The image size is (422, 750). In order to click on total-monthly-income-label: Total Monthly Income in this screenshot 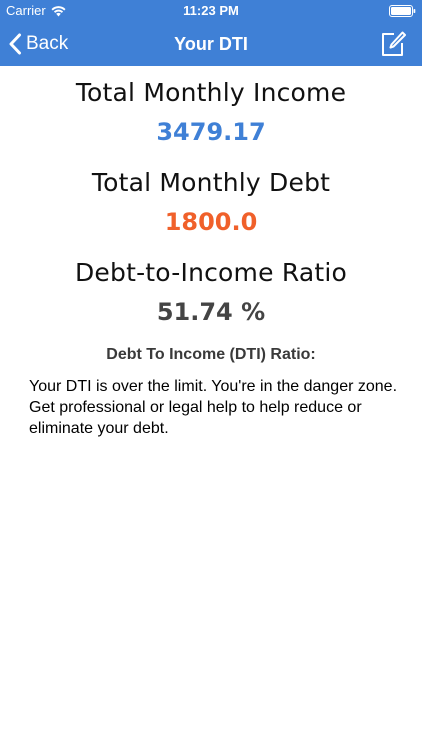, I will do `click(211, 92)`.